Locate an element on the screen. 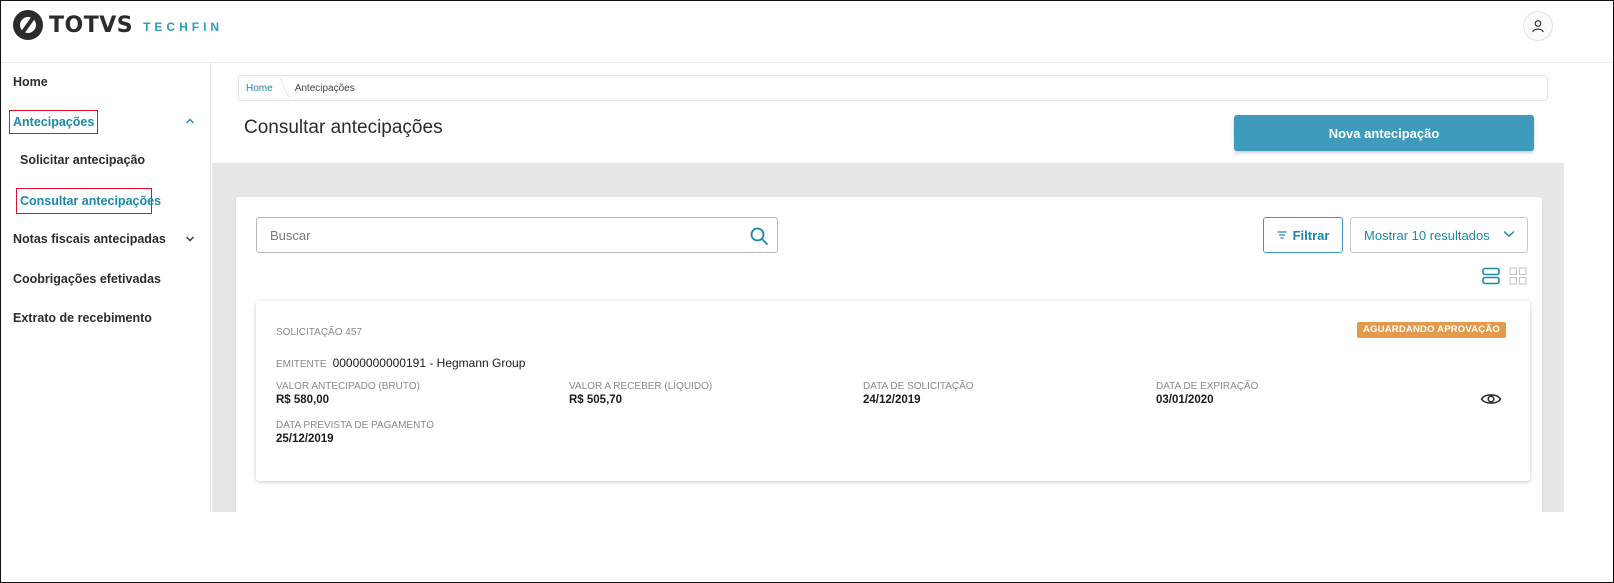 Image resolution: width=1614 pixels, height=583 pixels. brand-subname: TECHFIN is located at coordinates (183, 26).